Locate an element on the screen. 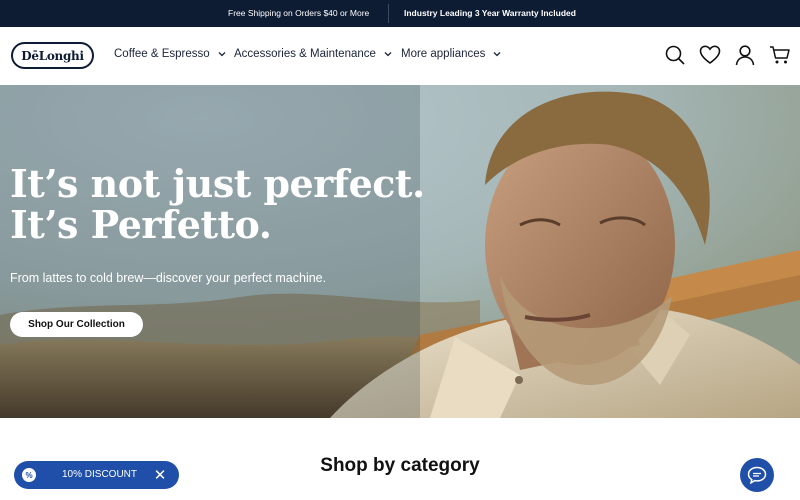  nav-accessories-maintenance: Accessories & Maintenance is located at coordinates (313, 54).